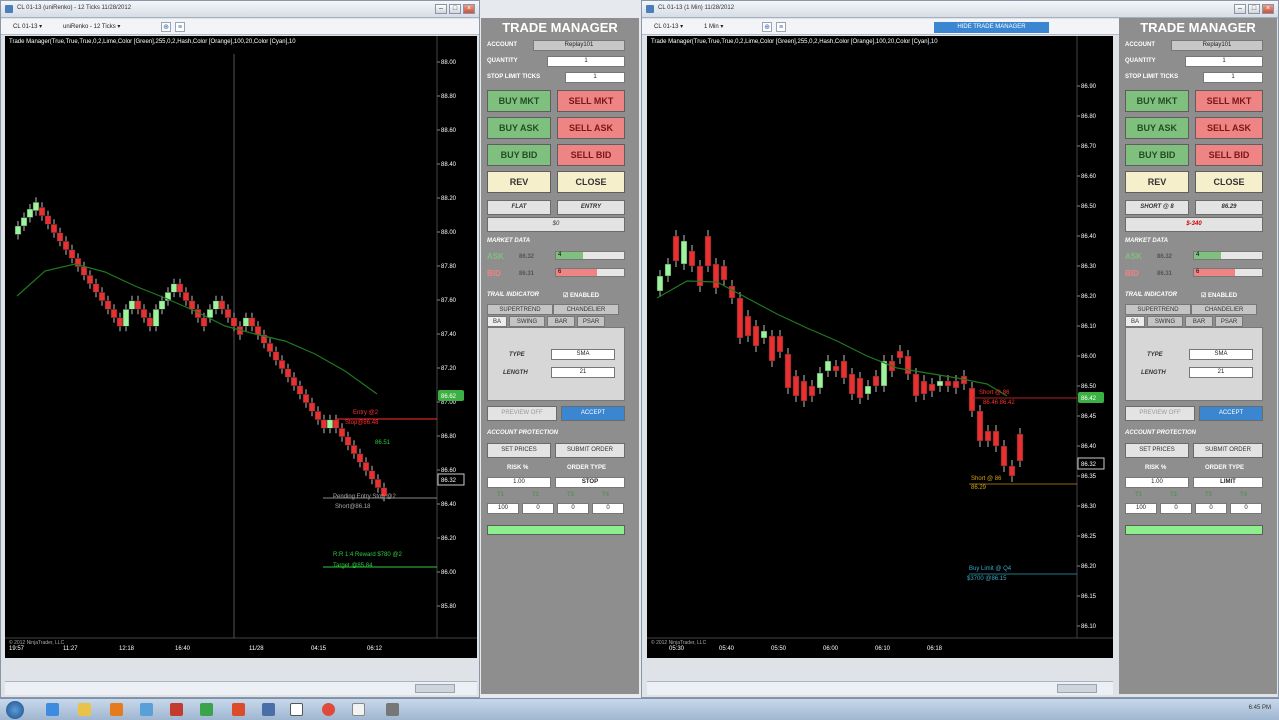 This screenshot has width=1279, height=720. Describe the element at coordinates (296, 709) in the screenshot. I see `ninjatrader-icon` at that location.